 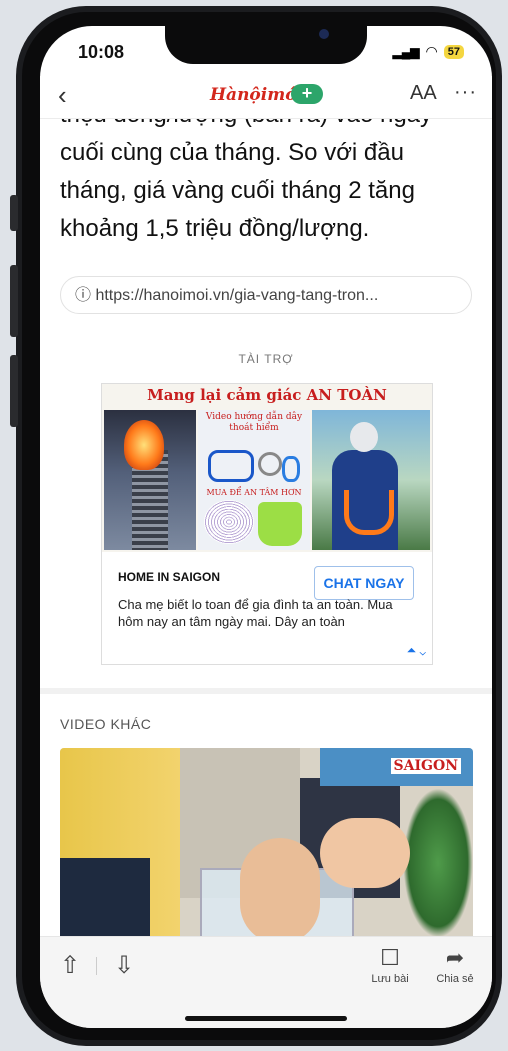 I want to click on font-size-button: AA, so click(x=423, y=93).